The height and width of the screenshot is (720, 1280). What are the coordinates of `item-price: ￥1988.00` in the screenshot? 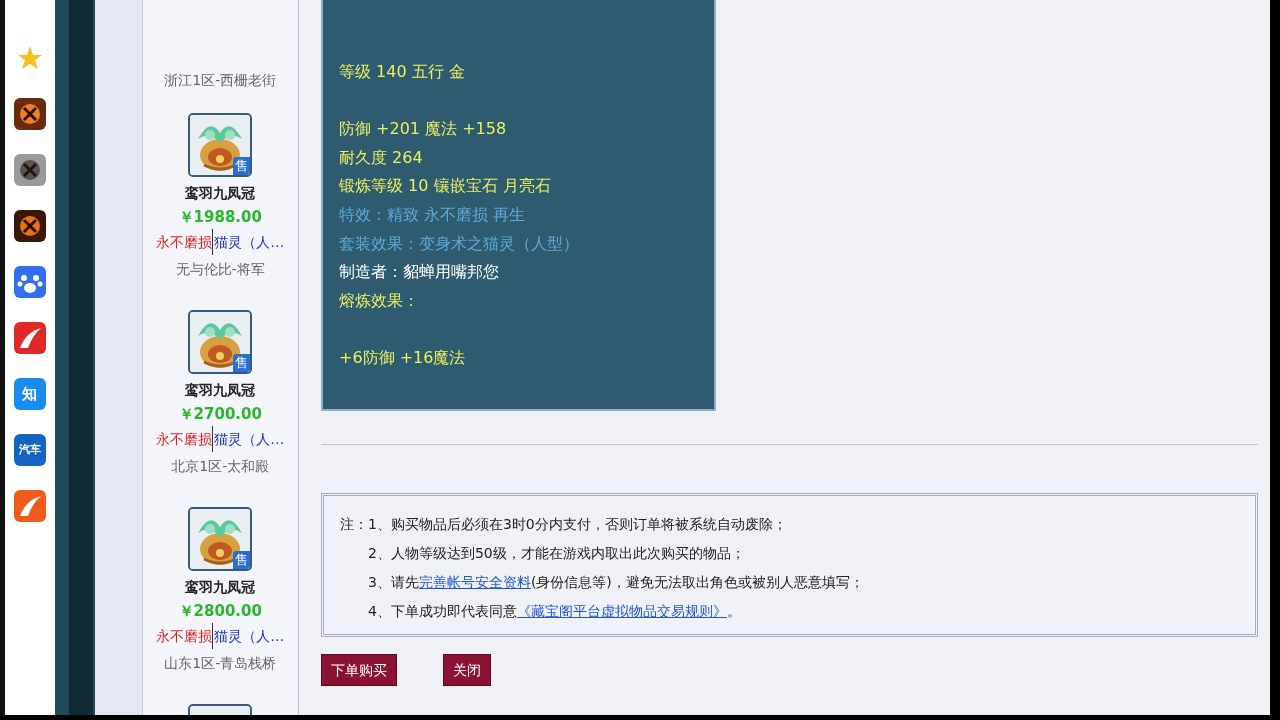 It's located at (220, 217).